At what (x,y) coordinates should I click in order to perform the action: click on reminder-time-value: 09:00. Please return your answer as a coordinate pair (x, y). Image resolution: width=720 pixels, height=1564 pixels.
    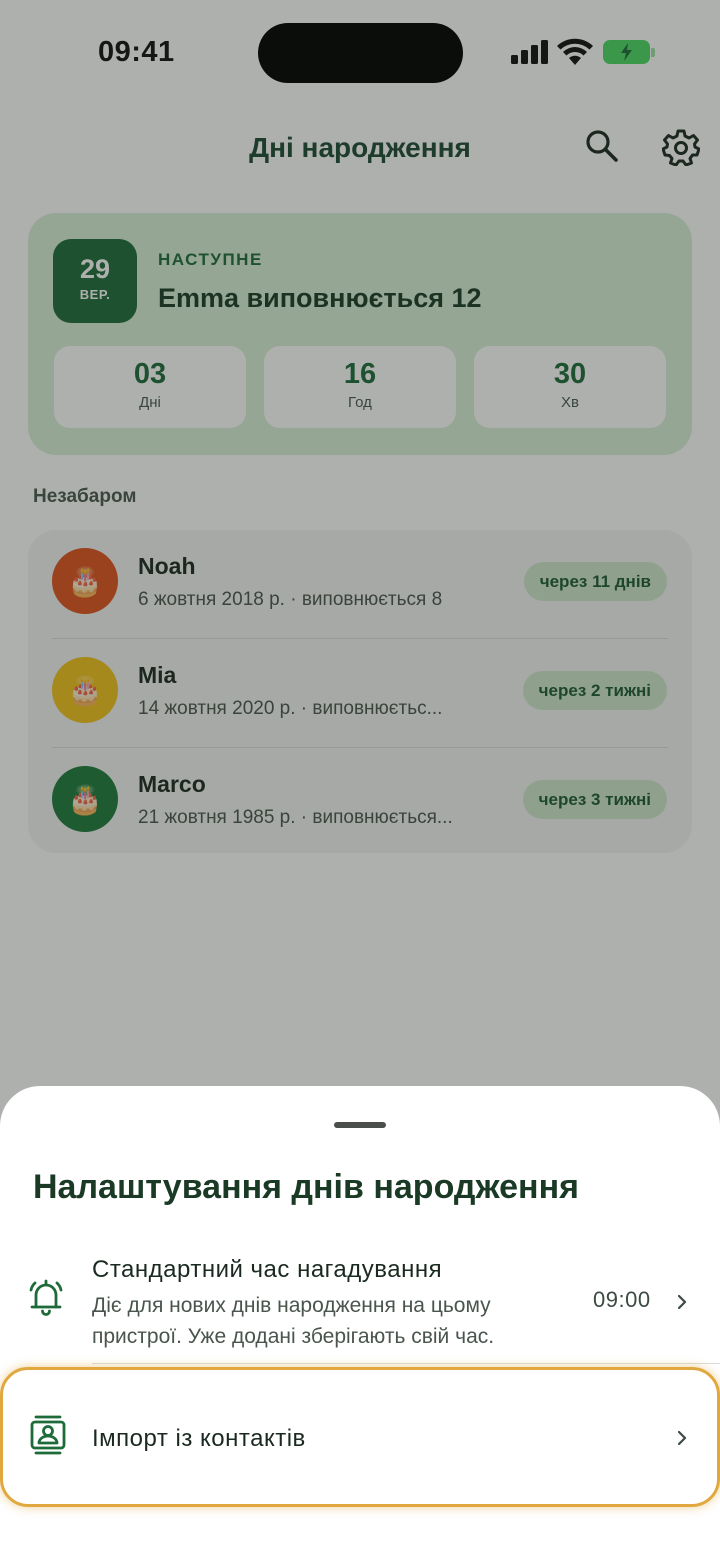
    Looking at the image, I should click on (622, 1299).